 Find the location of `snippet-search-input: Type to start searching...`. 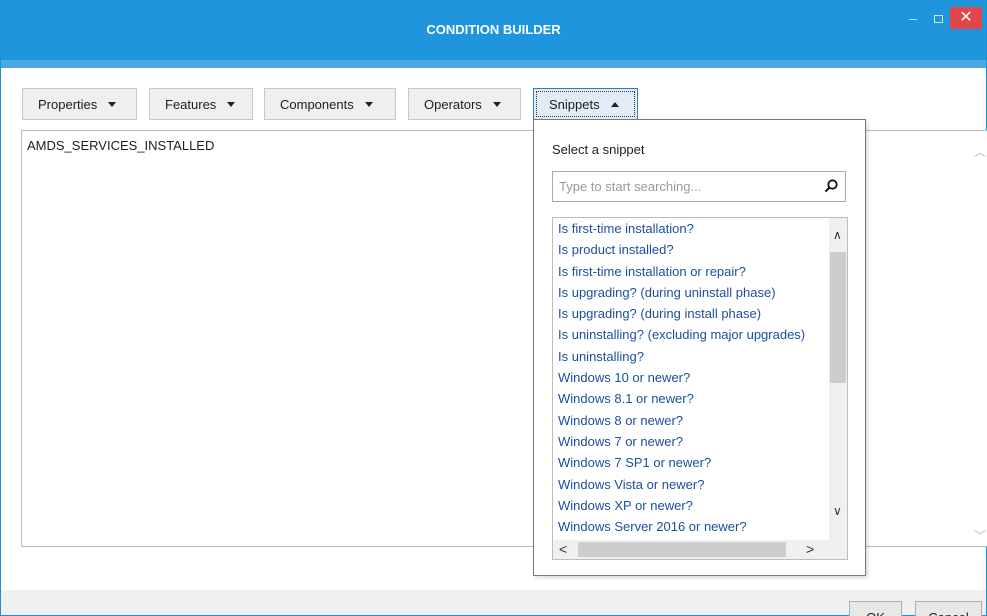

snippet-search-input: Type to start searching... is located at coordinates (699, 186).